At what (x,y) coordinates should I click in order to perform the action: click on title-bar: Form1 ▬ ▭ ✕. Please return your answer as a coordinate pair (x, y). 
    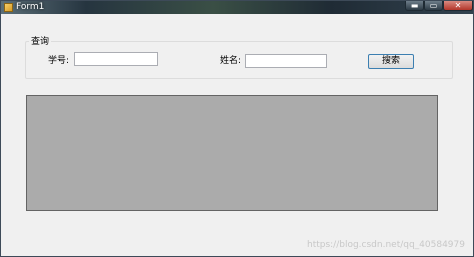
    Looking at the image, I should click on (237, 7).